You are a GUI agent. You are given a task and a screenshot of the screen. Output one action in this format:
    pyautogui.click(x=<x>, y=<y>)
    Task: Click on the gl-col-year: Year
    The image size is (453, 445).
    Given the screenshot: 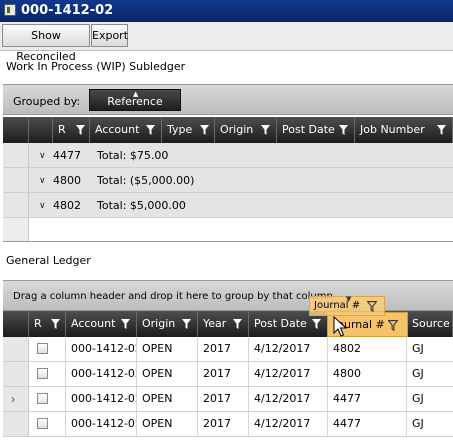 What is the action you would take?
    pyautogui.click(x=223, y=324)
    